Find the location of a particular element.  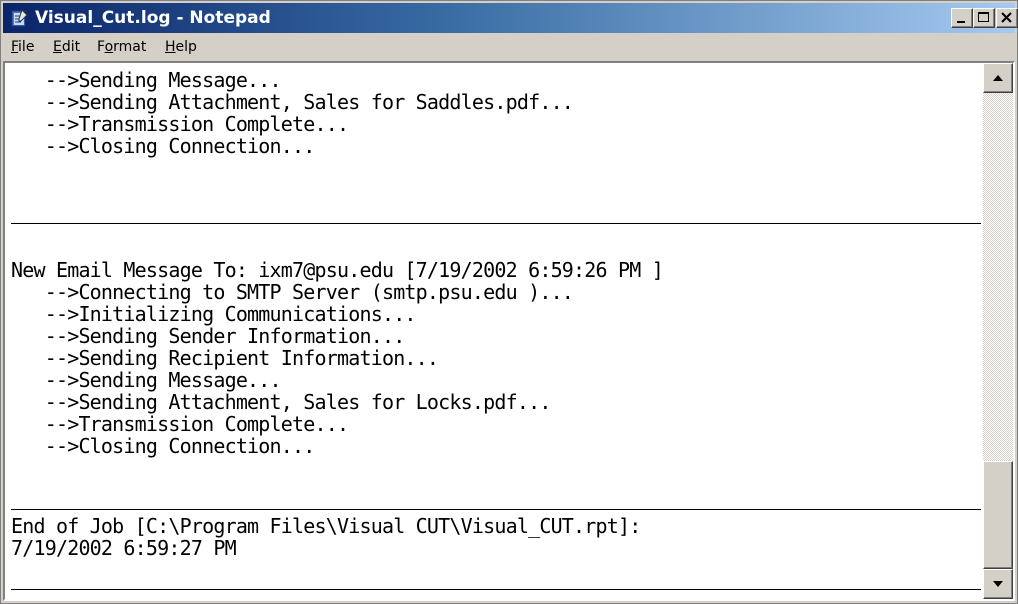

menu-file: File is located at coordinates (22, 47).